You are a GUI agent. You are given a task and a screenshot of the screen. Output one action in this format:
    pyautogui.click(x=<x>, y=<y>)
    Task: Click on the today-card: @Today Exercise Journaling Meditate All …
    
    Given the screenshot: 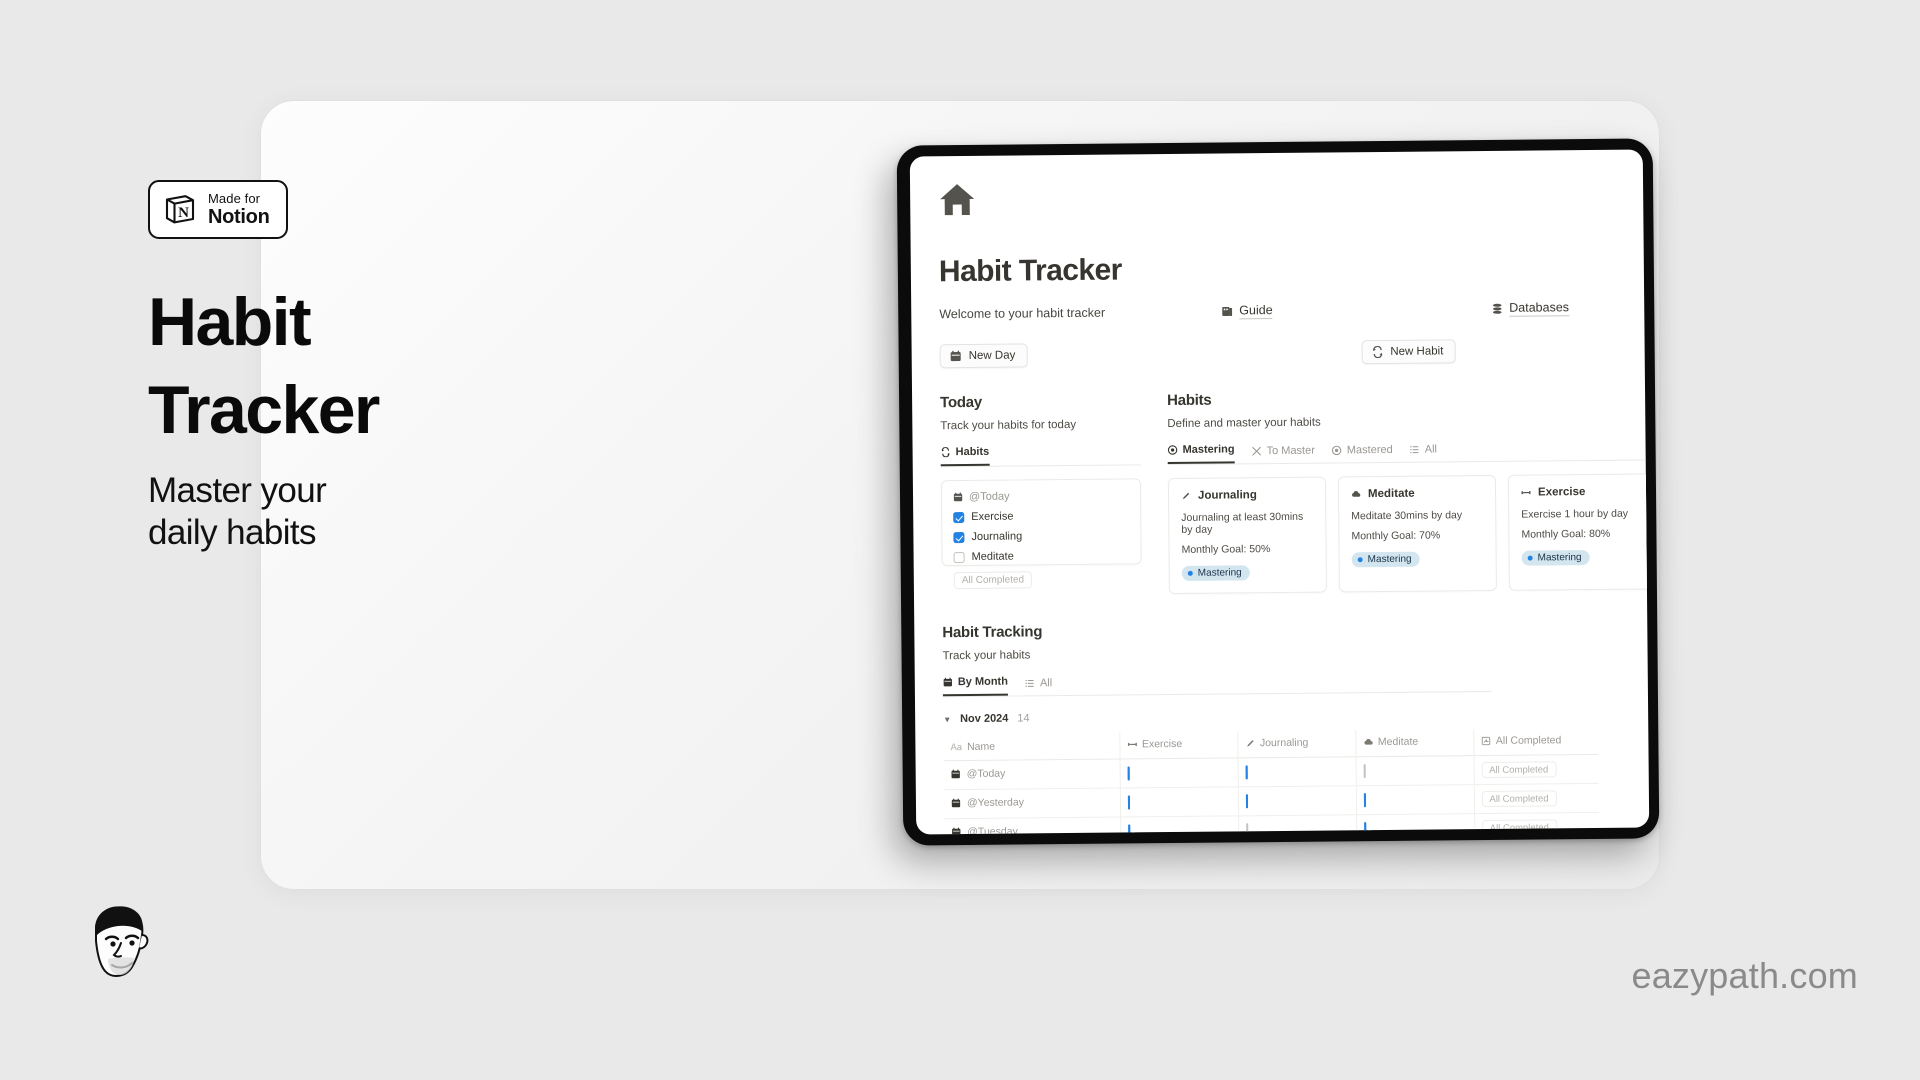 What is the action you would take?
    pyautogui.click(x=1041, y=534)
    